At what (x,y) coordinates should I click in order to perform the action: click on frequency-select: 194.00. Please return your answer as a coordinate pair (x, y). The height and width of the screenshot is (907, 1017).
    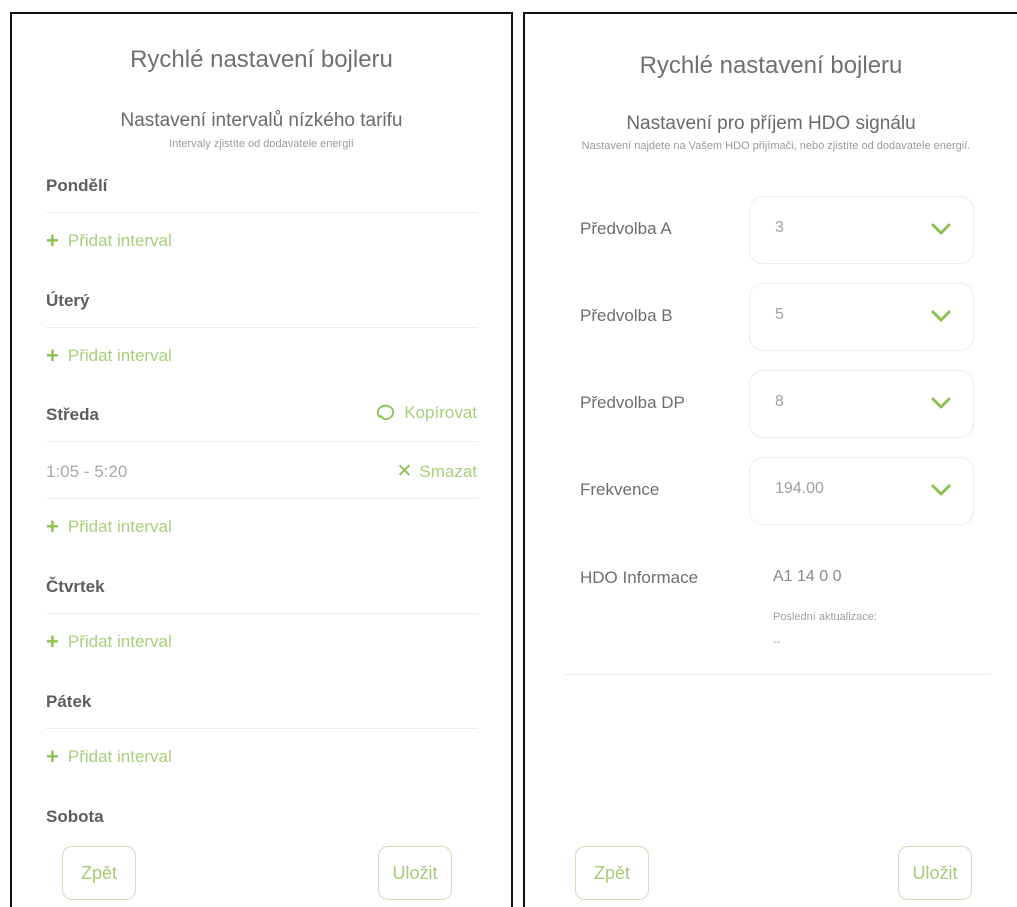
    Looking at the image, I should click on (861, 491).